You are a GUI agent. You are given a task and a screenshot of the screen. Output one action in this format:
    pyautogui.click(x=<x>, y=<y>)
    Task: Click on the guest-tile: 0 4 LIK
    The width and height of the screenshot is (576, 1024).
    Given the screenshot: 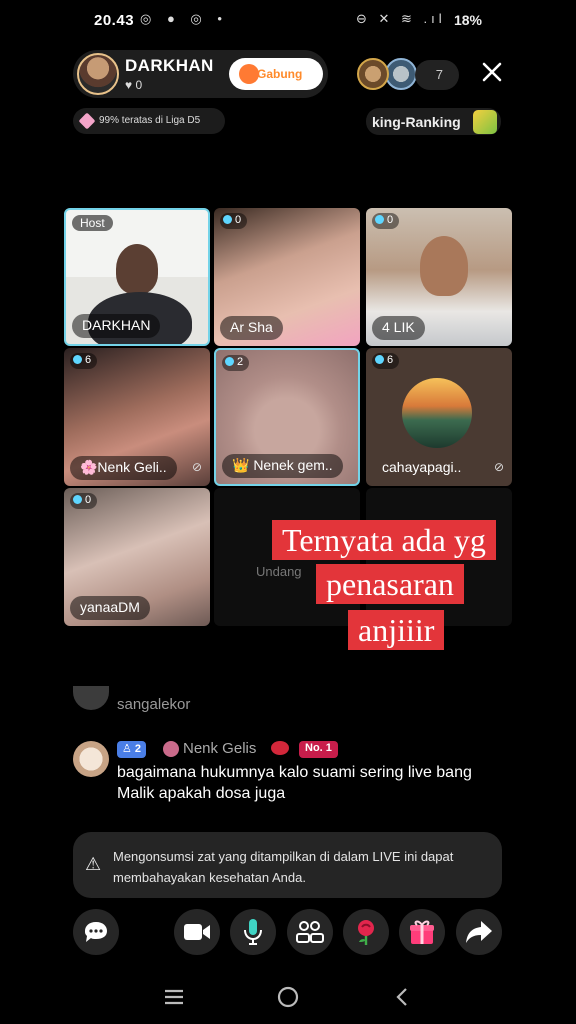 What is the action you would take?
    pyautogui.click(x=439, y=277)
    